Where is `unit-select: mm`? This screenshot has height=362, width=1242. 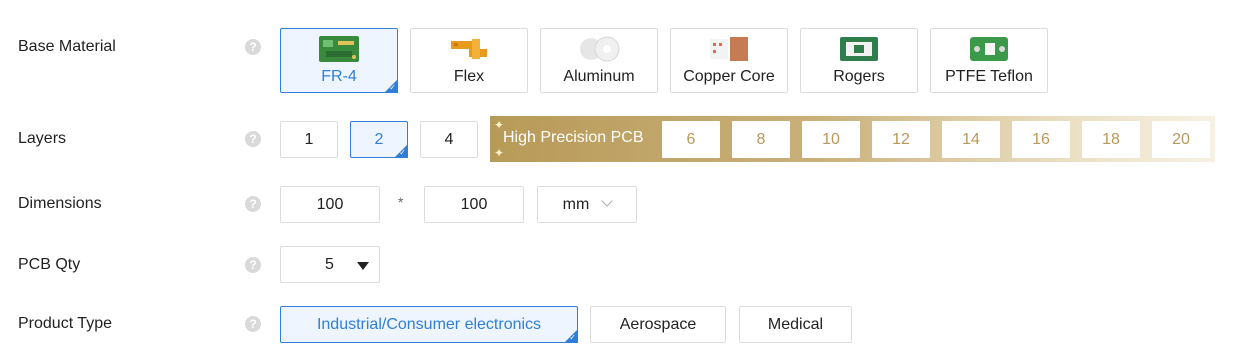
unit-select: mm is located at coordinates (587, 204).